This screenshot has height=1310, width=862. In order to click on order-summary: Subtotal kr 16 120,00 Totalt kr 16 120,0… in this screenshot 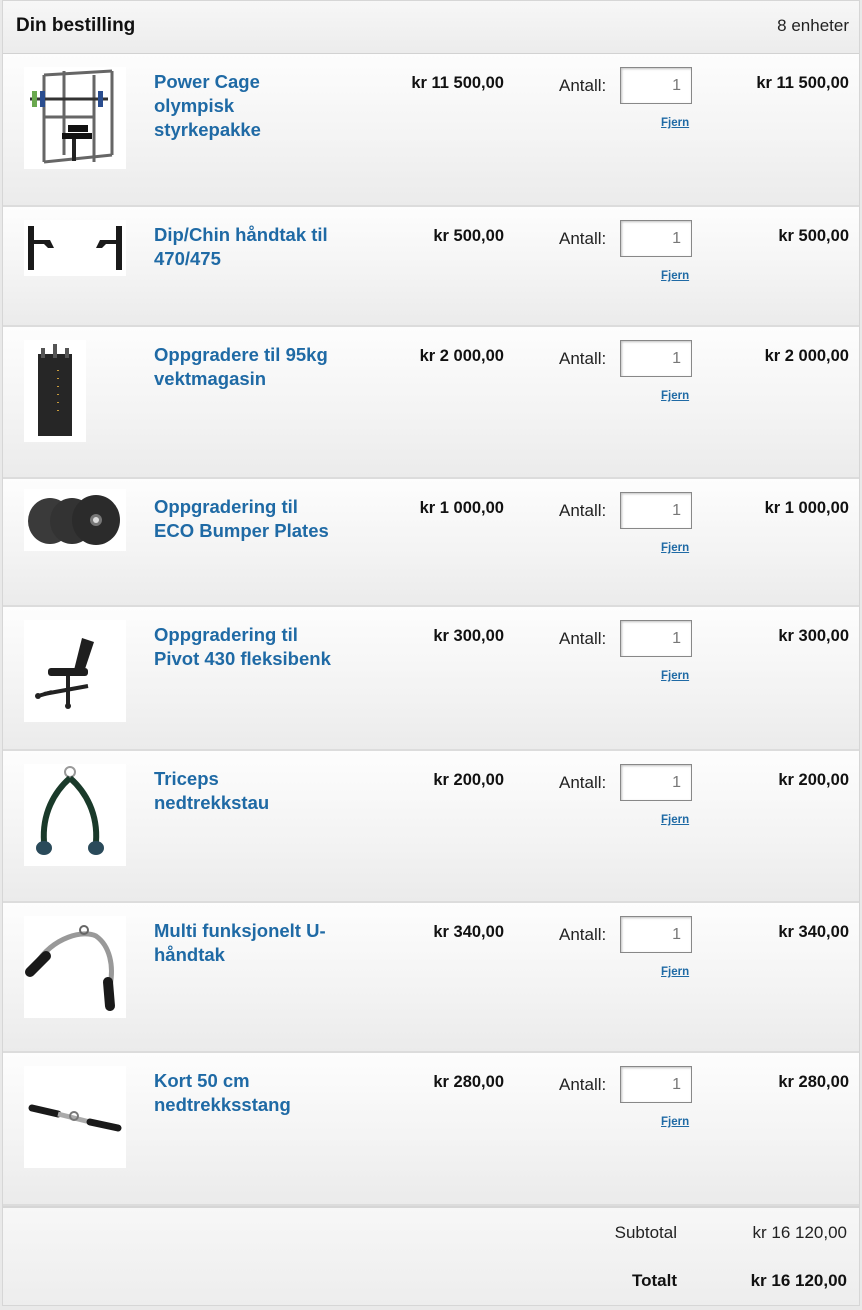, I will do `click(431, 1255)`.